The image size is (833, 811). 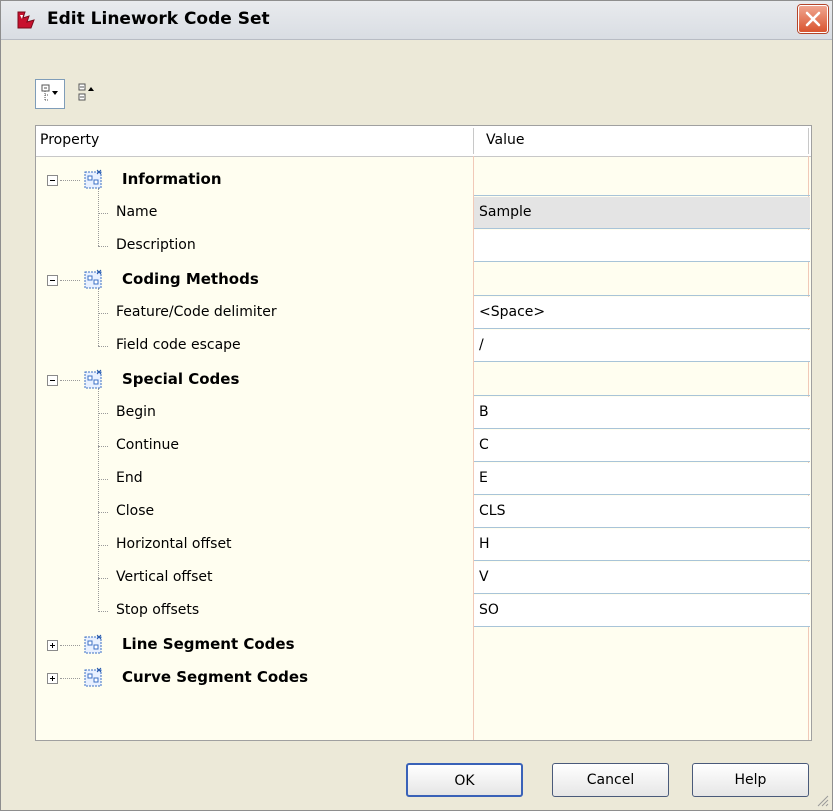 I want to click on property-row-end: End E, so click(x=423, y=479).